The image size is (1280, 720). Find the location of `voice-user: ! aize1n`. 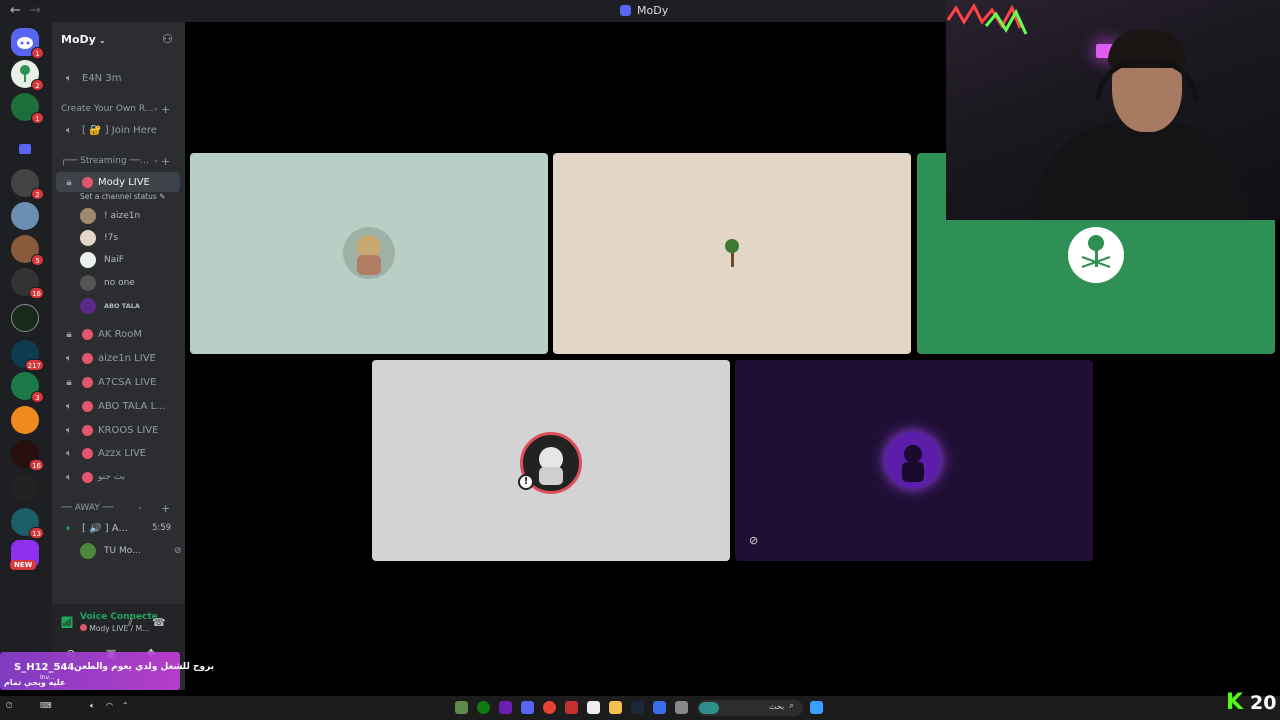

voice-user: ! aize1n is located at coordinates (110, 216).